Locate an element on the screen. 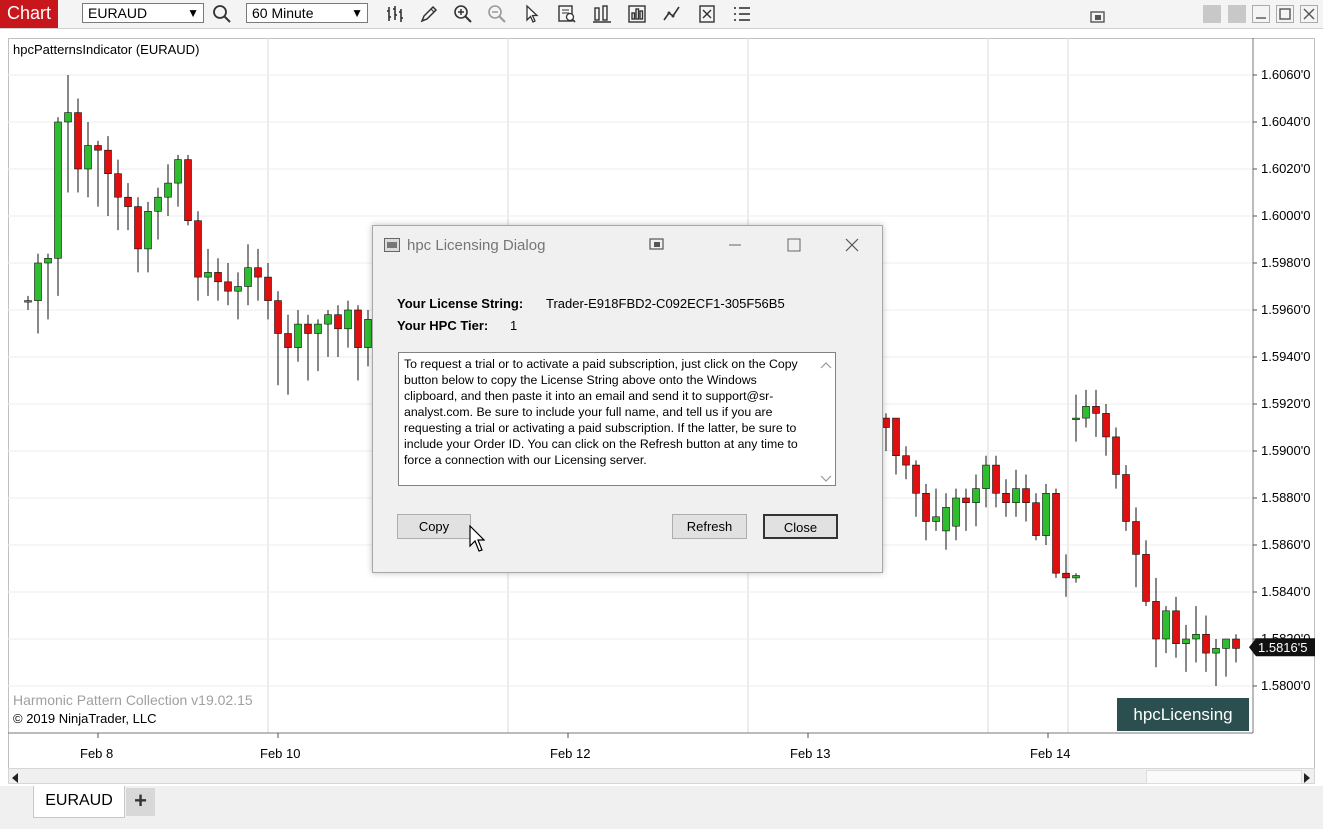 The width and height of the screenshot is (1323, 829). close-icon is located at coordinates (1309, 14).